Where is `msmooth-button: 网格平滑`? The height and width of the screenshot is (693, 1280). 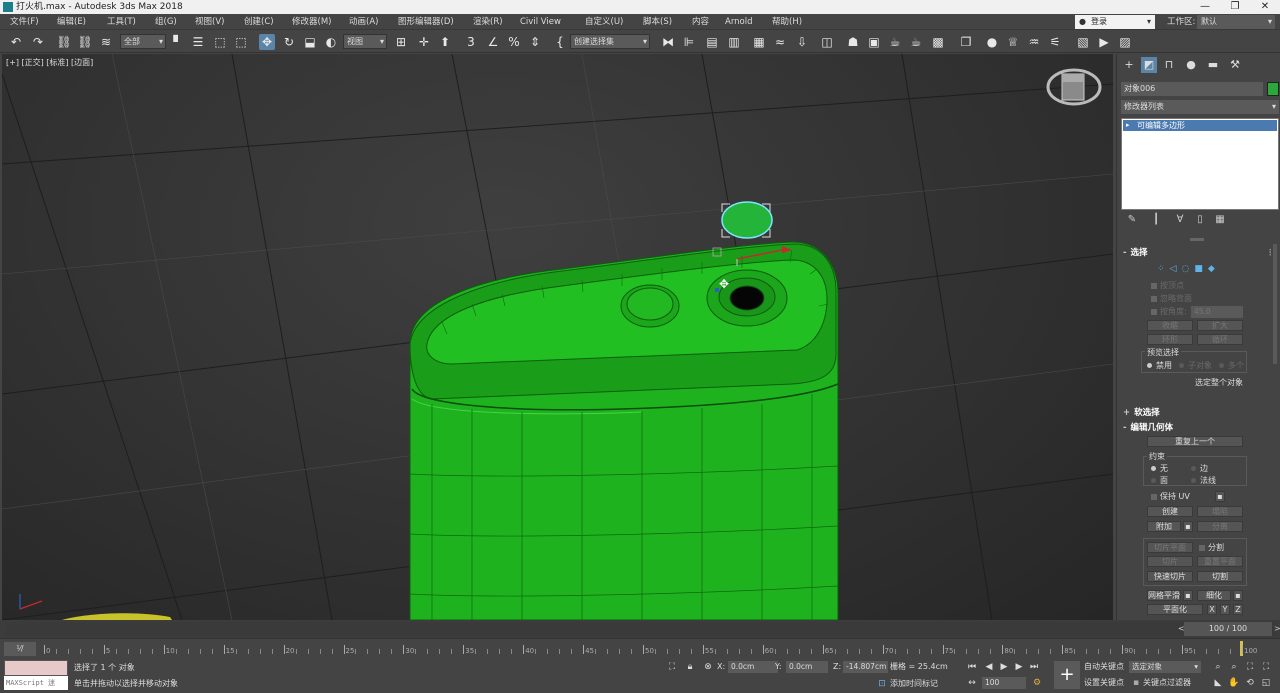 msmooth-button: 网格平滑 is located at coordinates (1164, 595).